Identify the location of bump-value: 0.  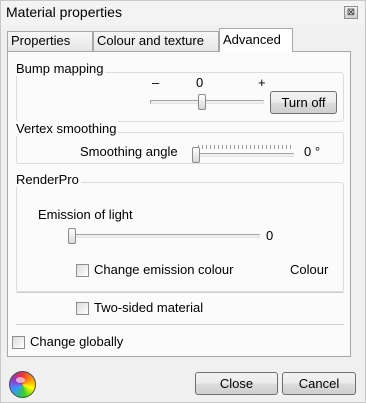
(200, 82).